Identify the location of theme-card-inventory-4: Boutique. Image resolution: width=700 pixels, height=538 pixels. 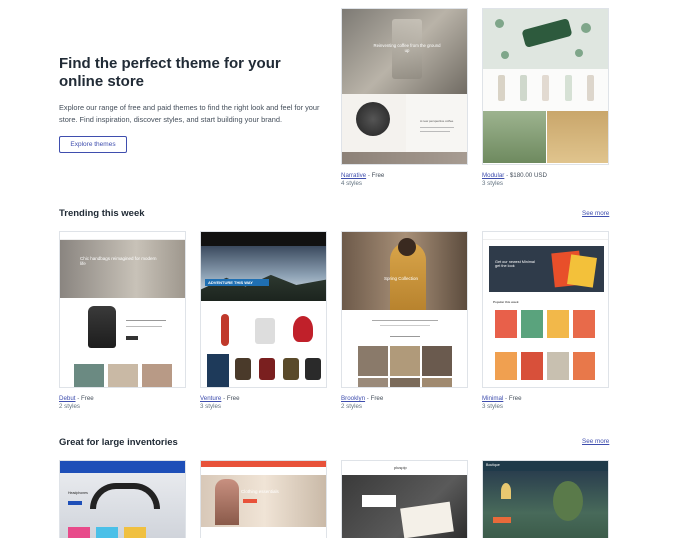
(545, 499).